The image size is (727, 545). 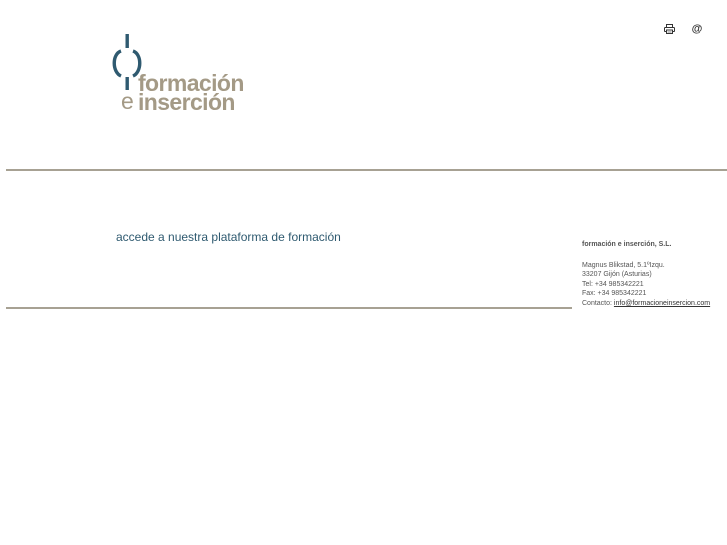 I want to click on email-at-icon: @, so click(x=697, y=29).